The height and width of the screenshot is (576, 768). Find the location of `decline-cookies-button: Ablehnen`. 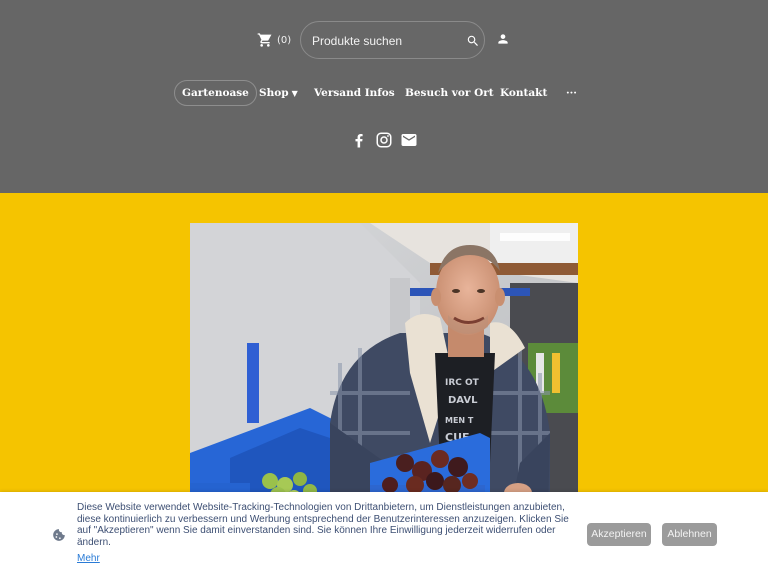

decline-cookies-button: Ablehnen is located at coordinates (689, 534).